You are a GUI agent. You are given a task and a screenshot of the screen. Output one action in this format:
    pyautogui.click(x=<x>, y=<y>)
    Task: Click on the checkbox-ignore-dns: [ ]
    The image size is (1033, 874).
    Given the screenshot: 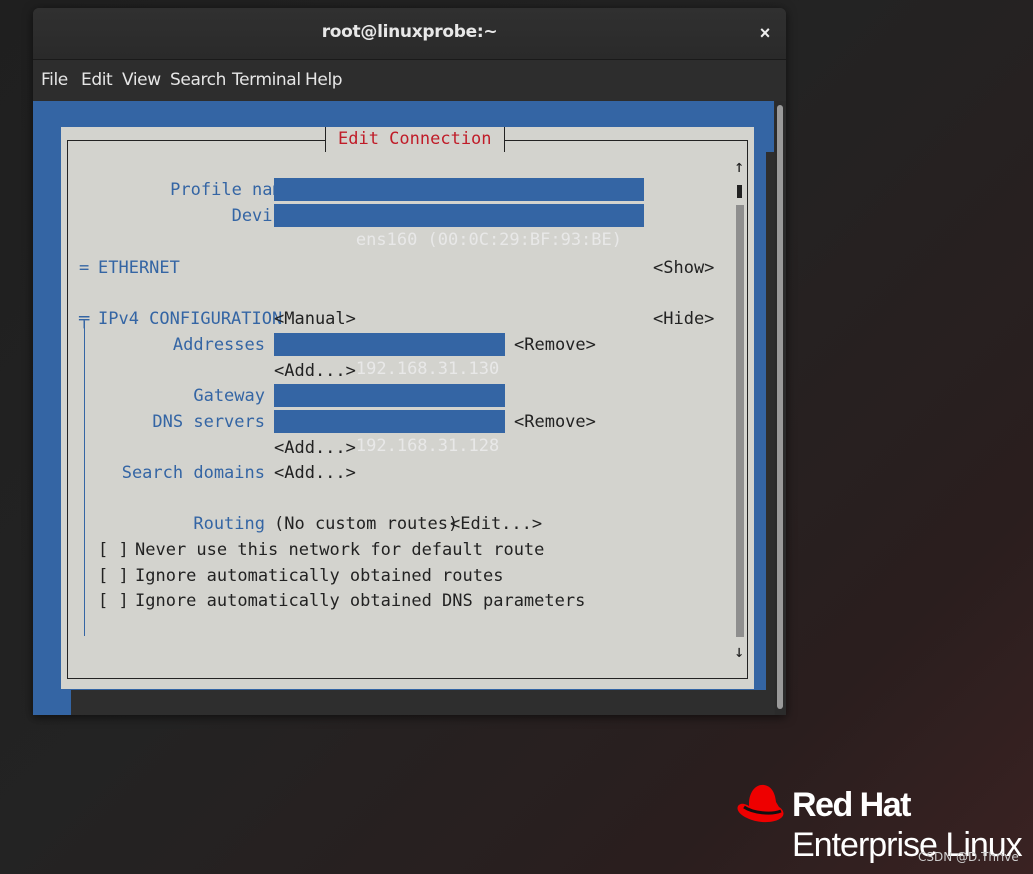 What is the action you would take?
    pyautogui.click(x=113, y=601)
    